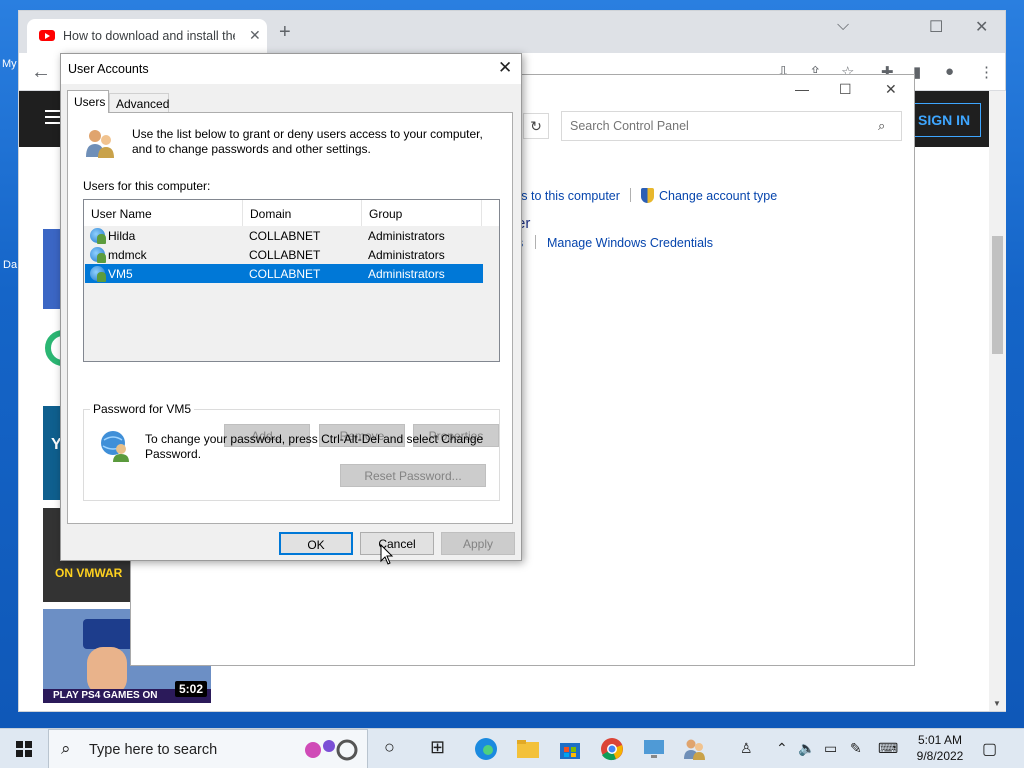 This screenshot has width=1024, height=768. Describe the element at coordinates (147, 186) in the screenshot. I see `users-list-label: Users for this computer:` at that location.